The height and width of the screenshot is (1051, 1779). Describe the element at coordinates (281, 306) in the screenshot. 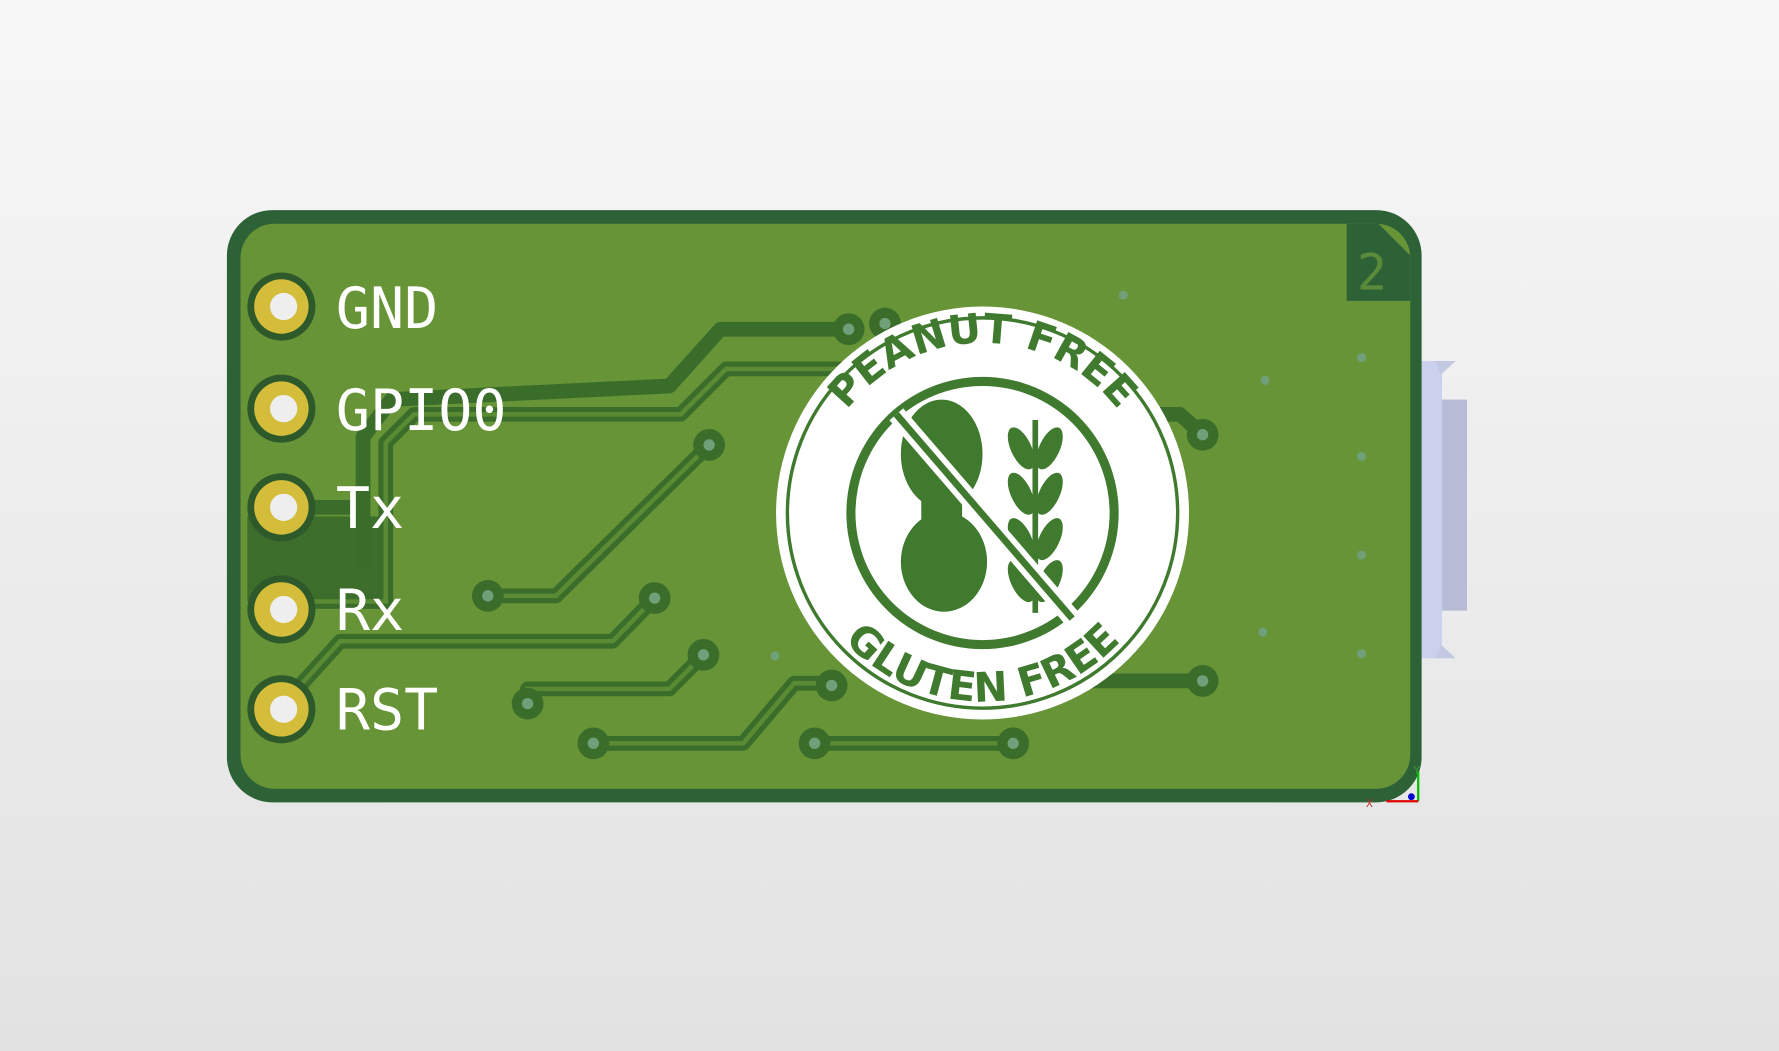

I see `pad-gnd` at that location.